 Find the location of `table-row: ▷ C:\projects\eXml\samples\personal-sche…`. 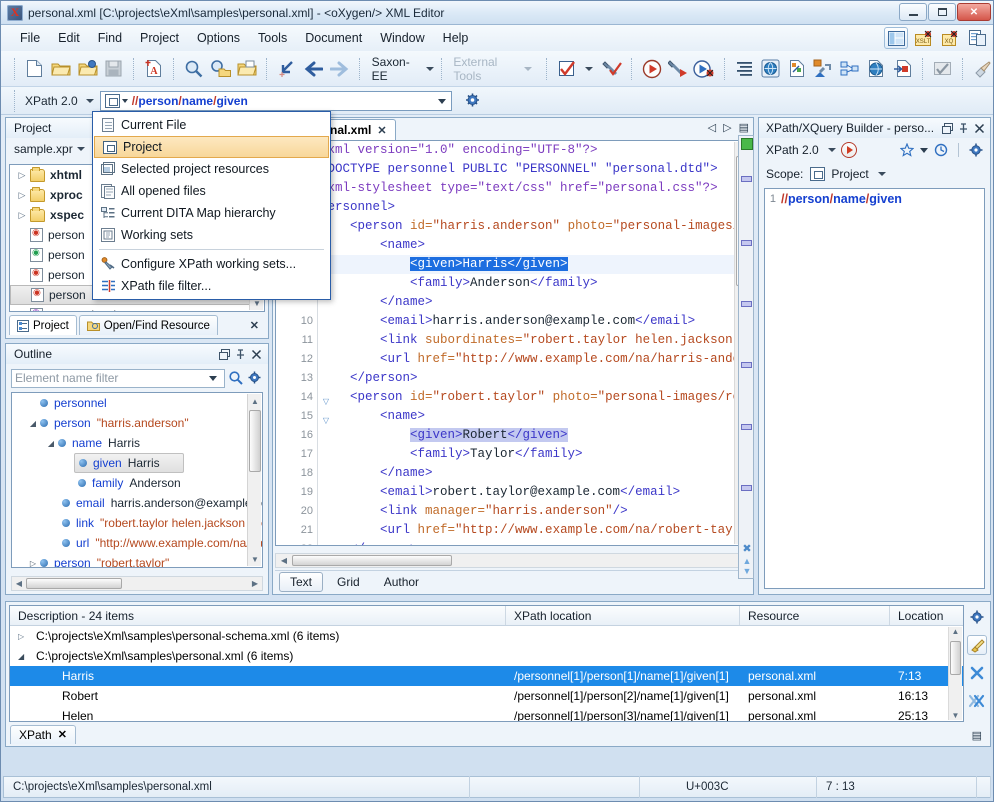

table-row: ▷ C:\projects\eXml\samples\personal-sche… is located at coordinates (486, 636).